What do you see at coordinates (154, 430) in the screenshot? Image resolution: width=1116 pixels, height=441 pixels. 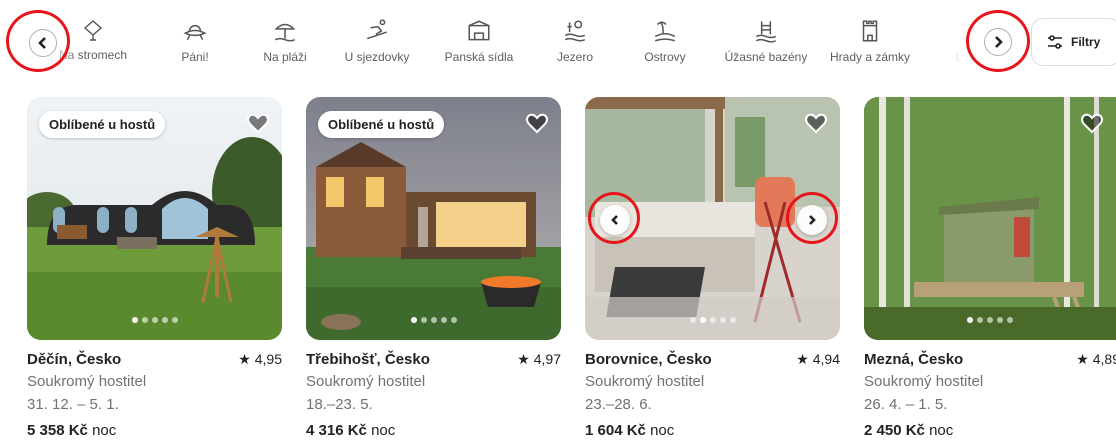 I see `listing-price: 5 358 Kč noc` at bounding box center [154, 430].